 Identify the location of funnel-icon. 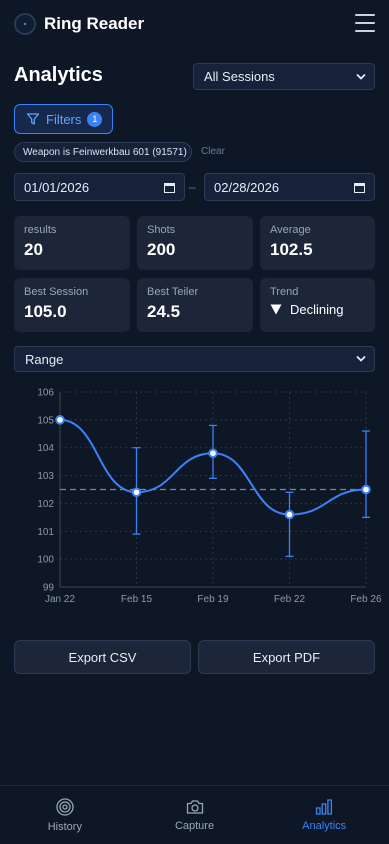
(33, 119).